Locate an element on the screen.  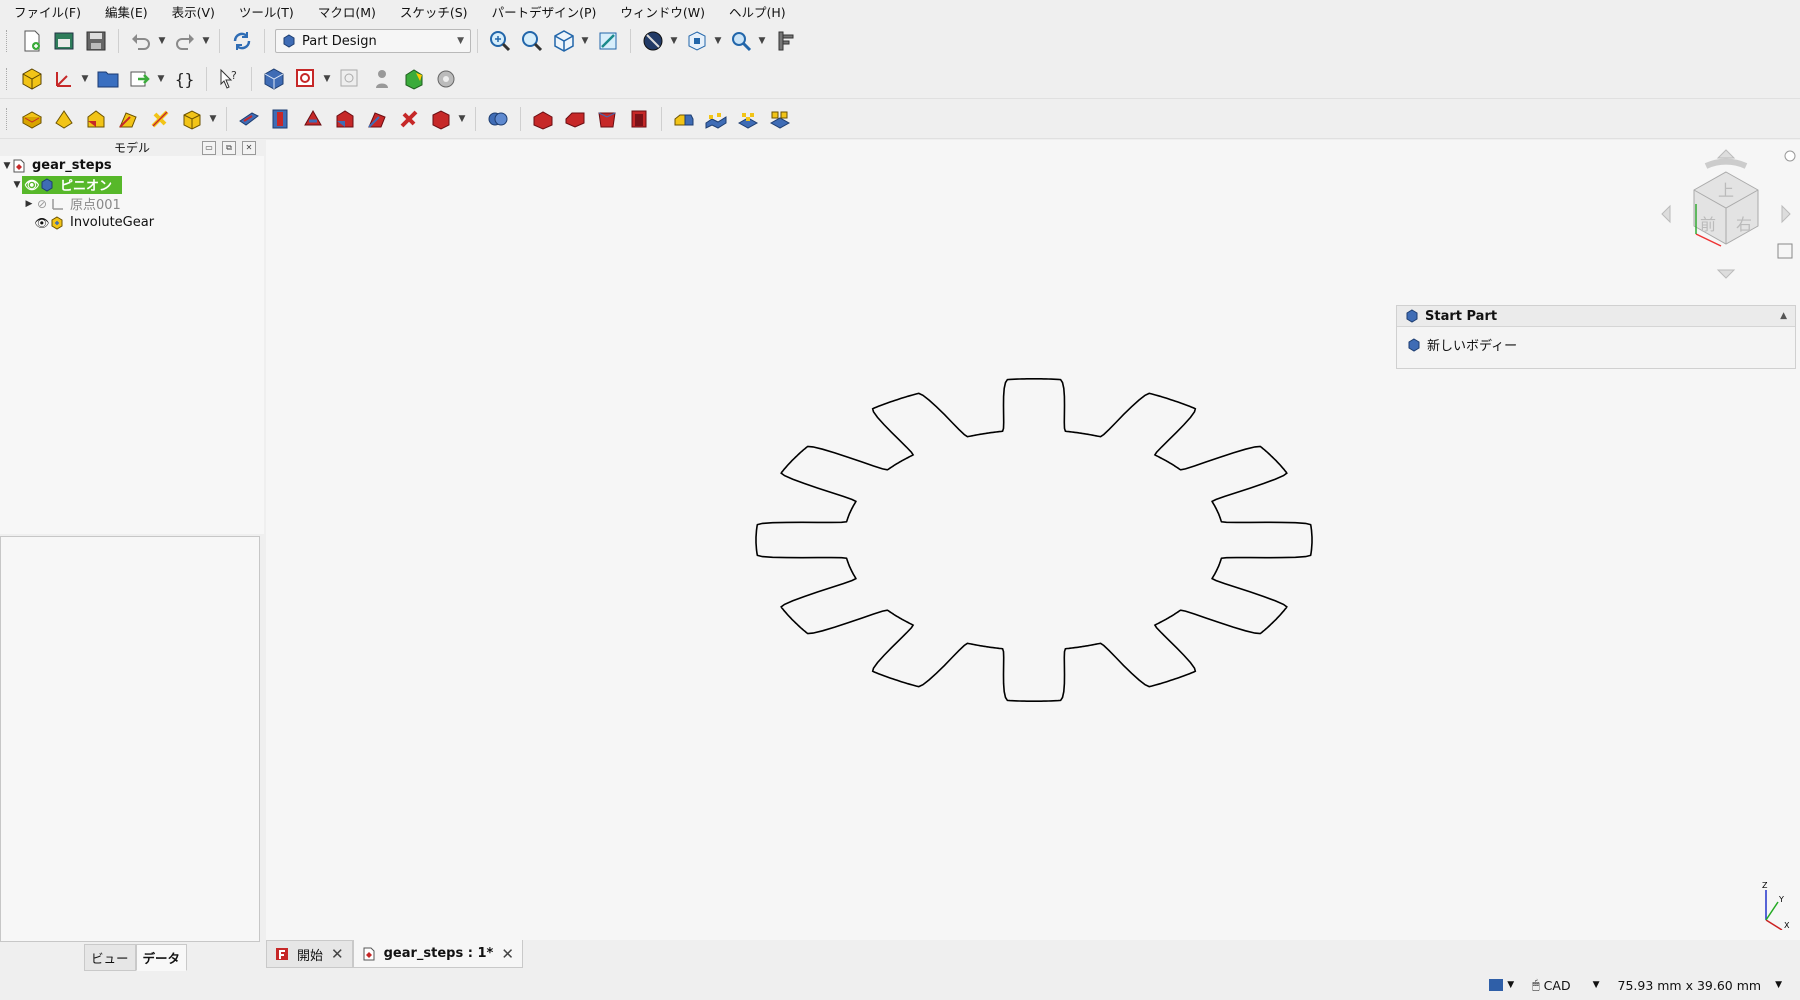
tab-document: gear_steps : 1* ✕ is located at coordinates (437, 954).